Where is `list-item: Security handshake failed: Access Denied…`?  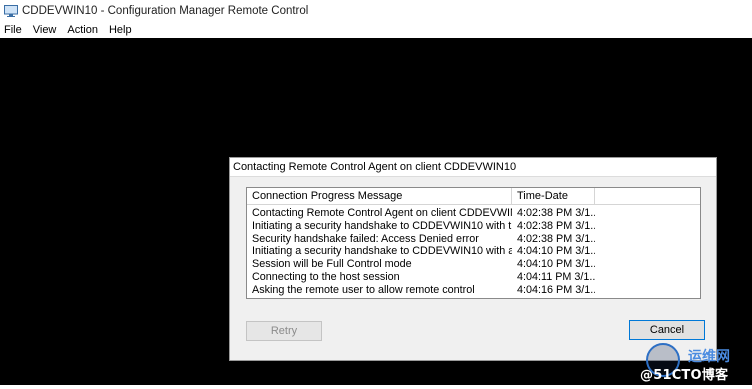 list-item: Security handshake failed: Access Denied… is located at coordinates (473, 239).